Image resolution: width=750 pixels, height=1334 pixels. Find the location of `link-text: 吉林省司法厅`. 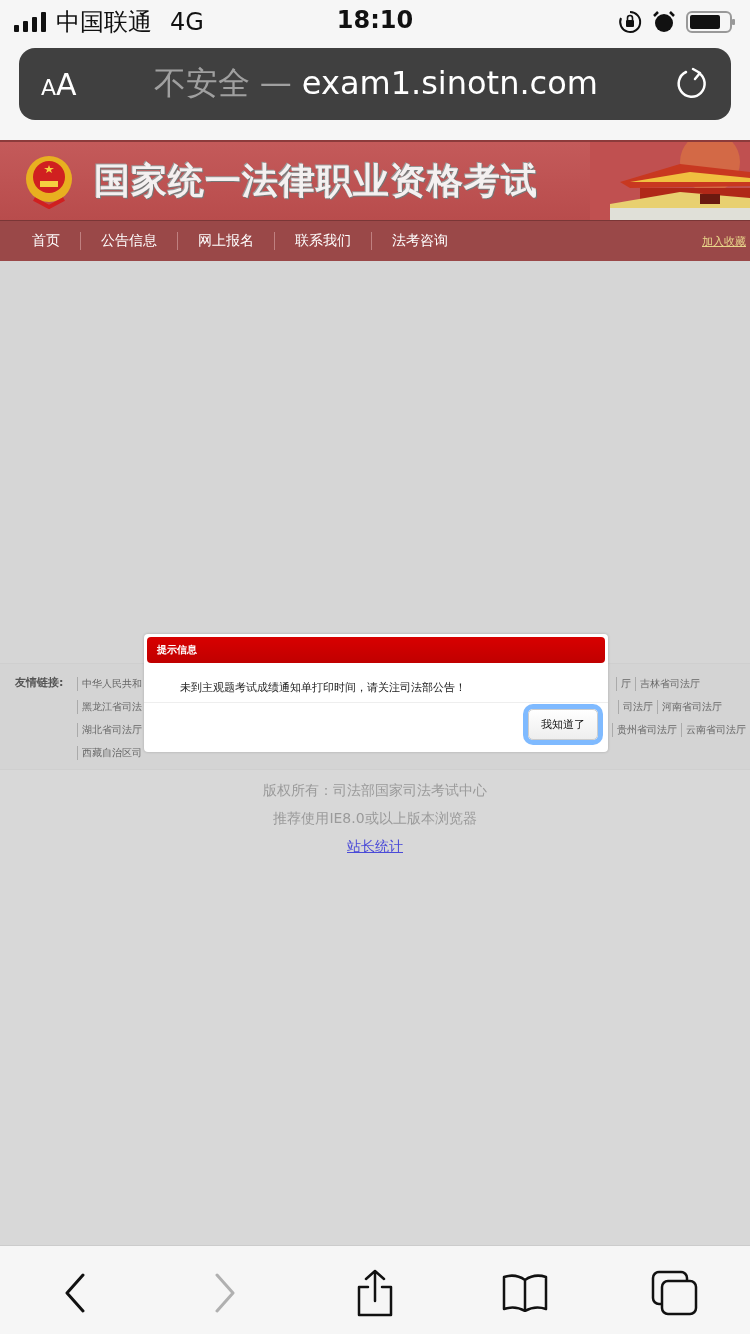

link-text: 吉林省司法厅 is located at coordinates (669, 683).